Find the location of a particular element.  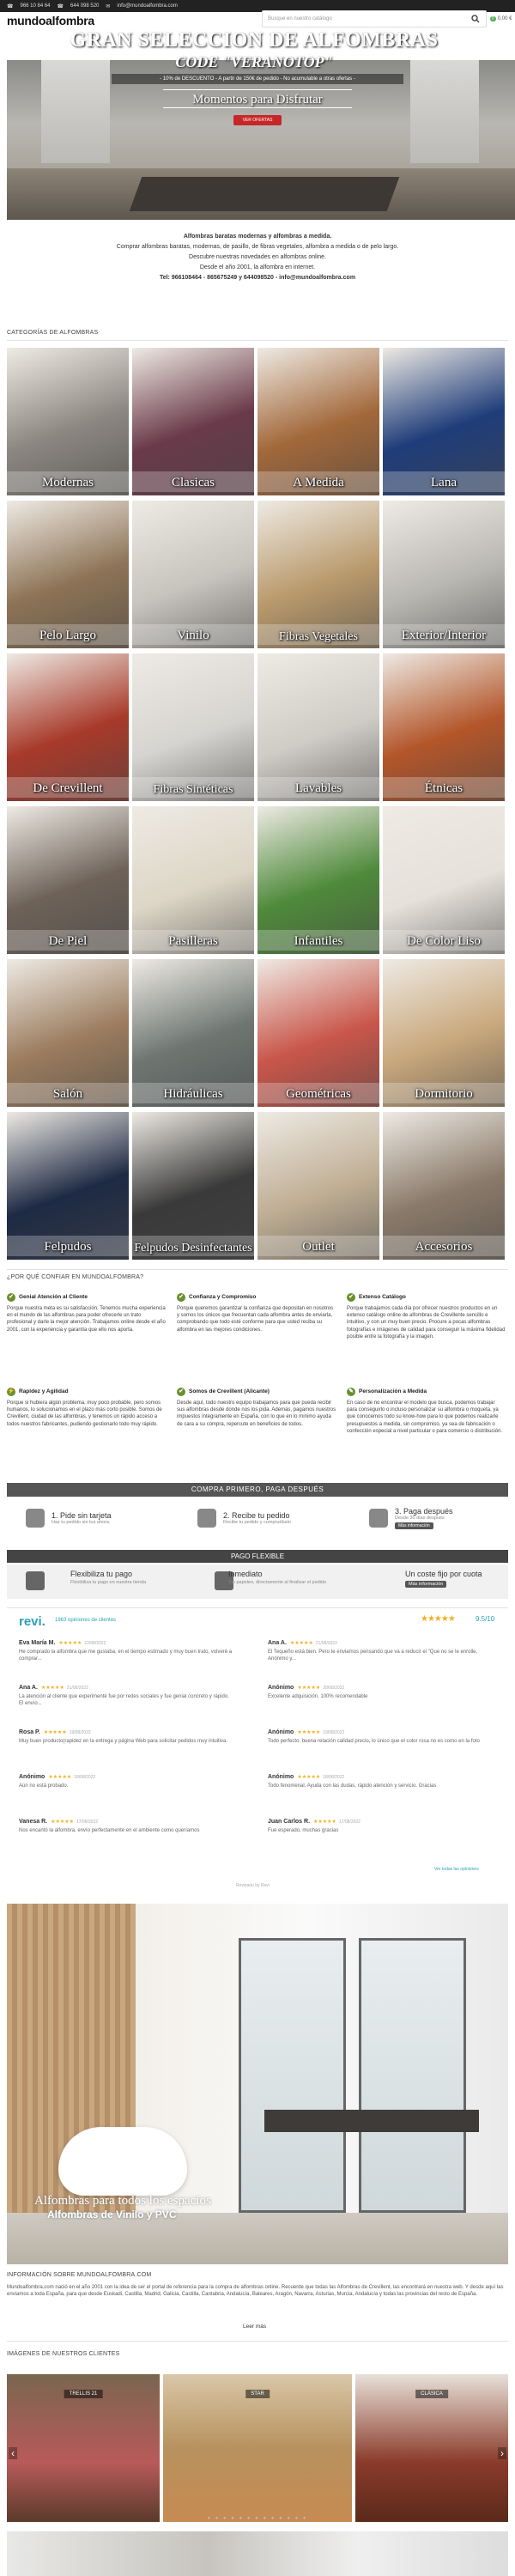

check-icon: ✎ is located at coordinates (351, 1392).